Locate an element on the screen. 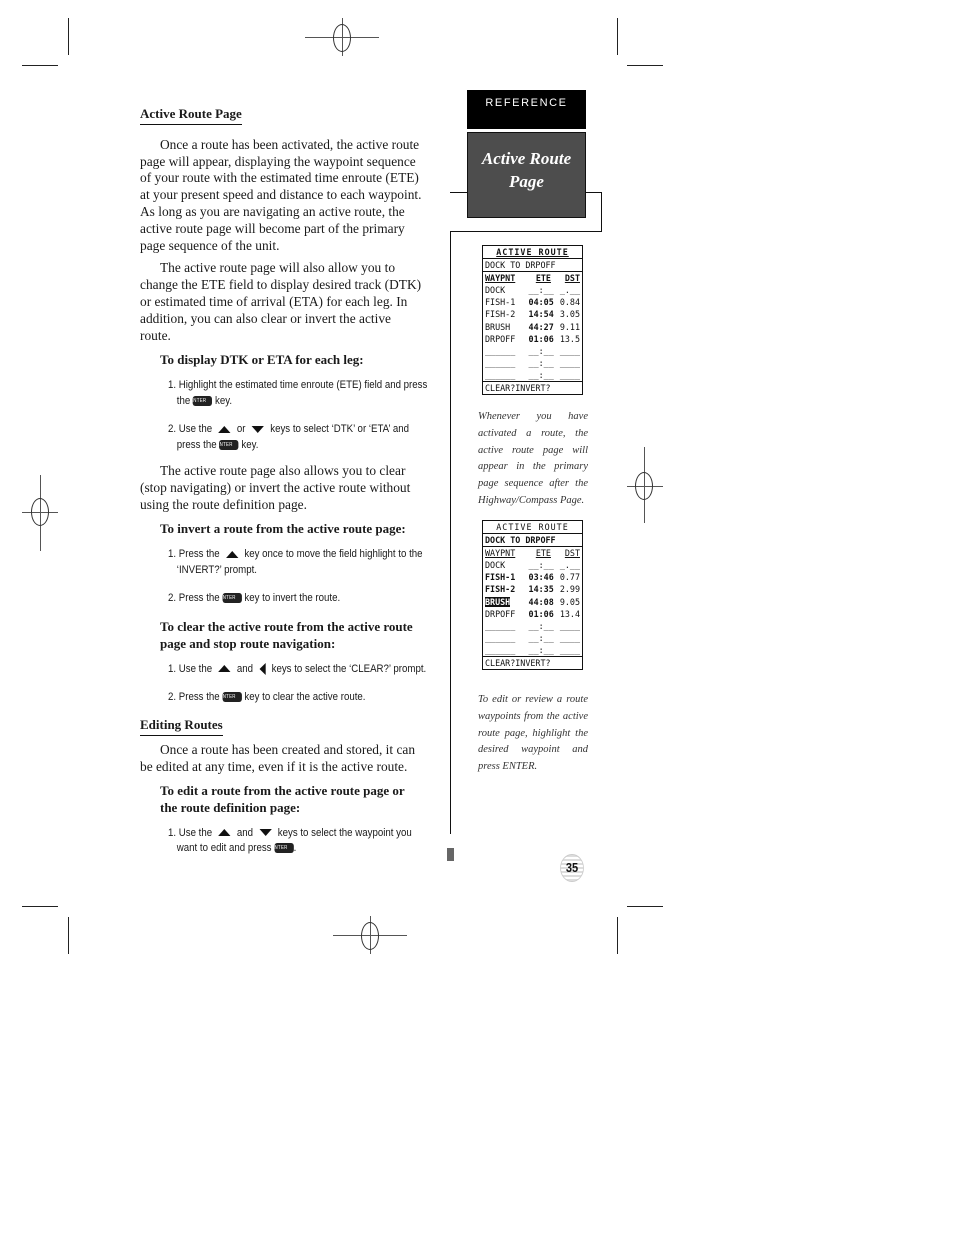 The width and height of the screenshot is (954, 1235). waypoint-distance: 2.99 is located at coordinates (569, 589).